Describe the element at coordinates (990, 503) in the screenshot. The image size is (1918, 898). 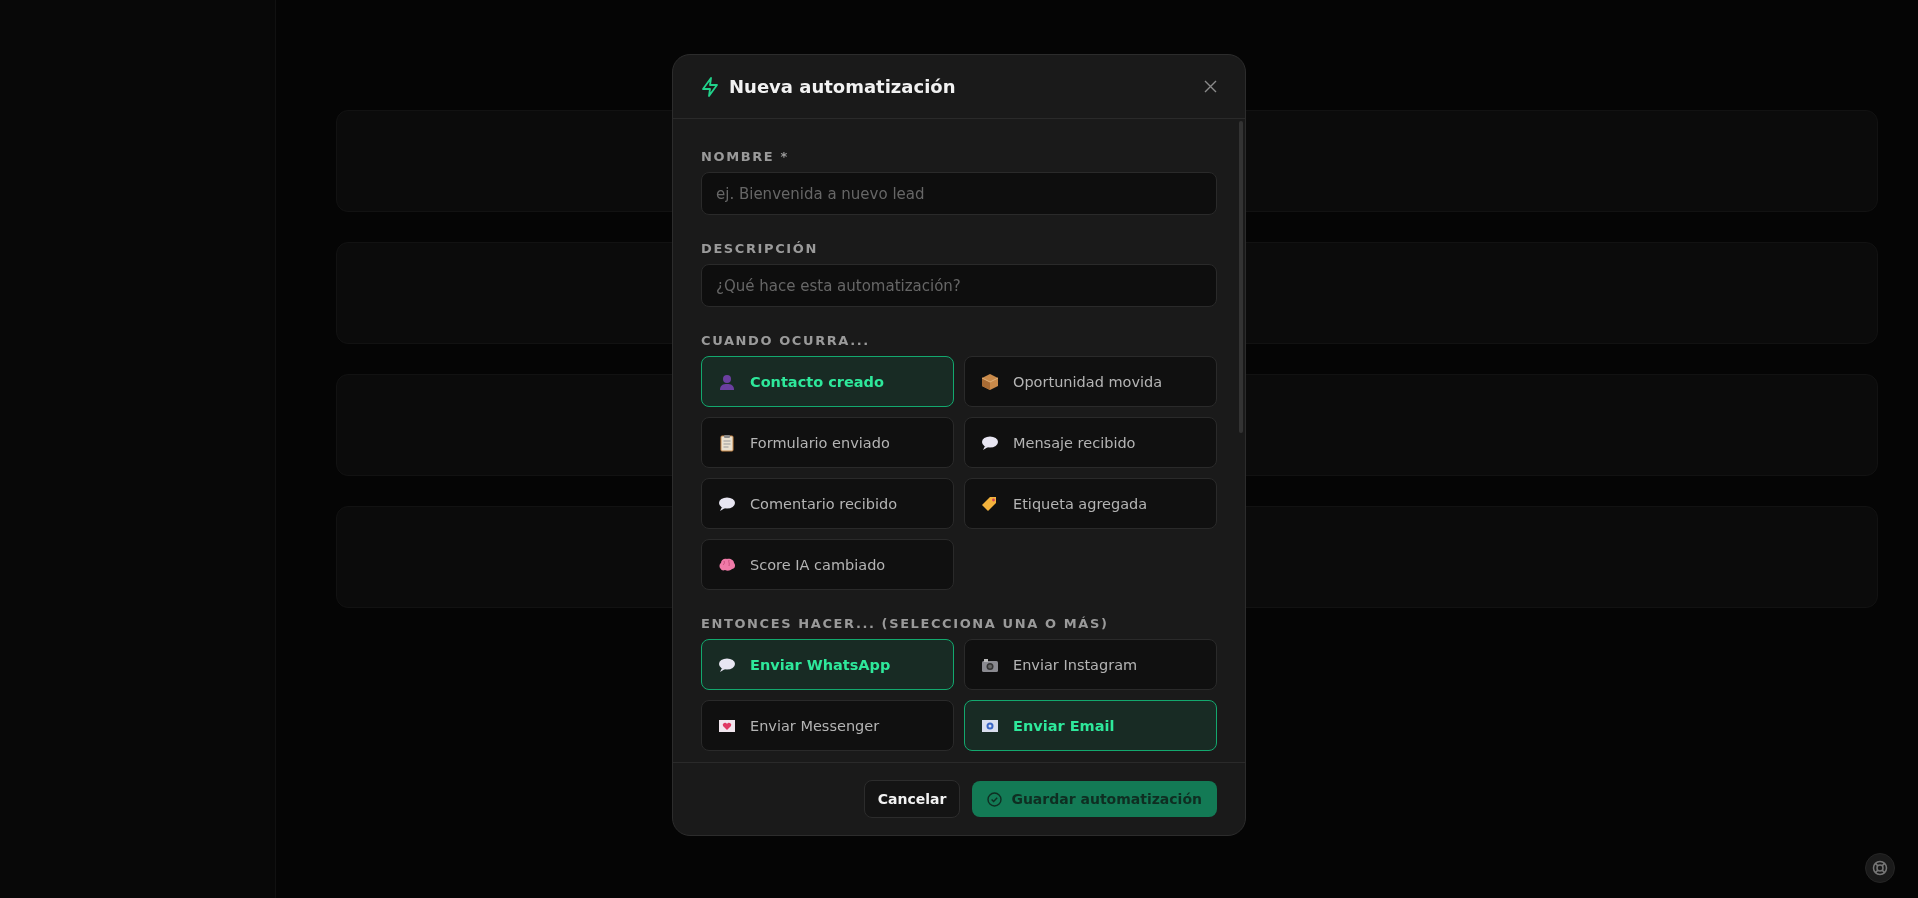
I see `tag-icon` at that location.